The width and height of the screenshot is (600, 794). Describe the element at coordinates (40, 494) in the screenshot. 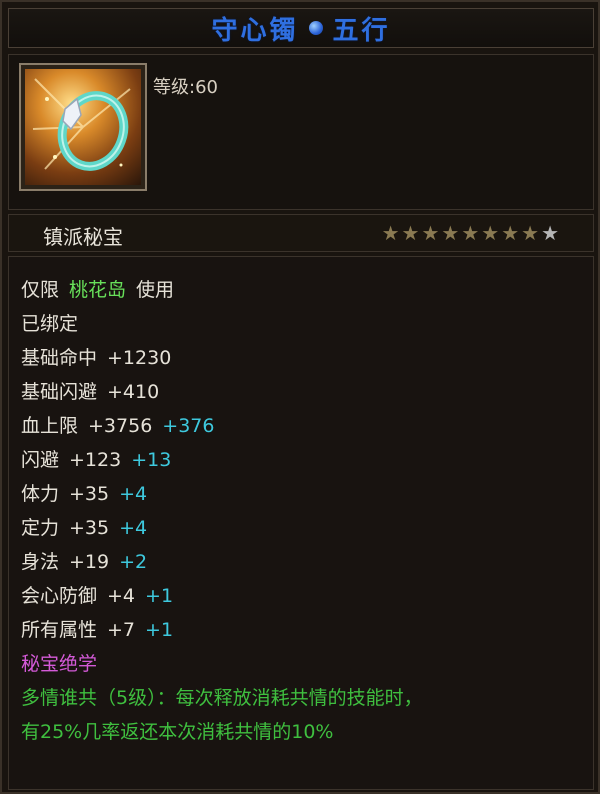

I see `stat-name: 体力` at that location.